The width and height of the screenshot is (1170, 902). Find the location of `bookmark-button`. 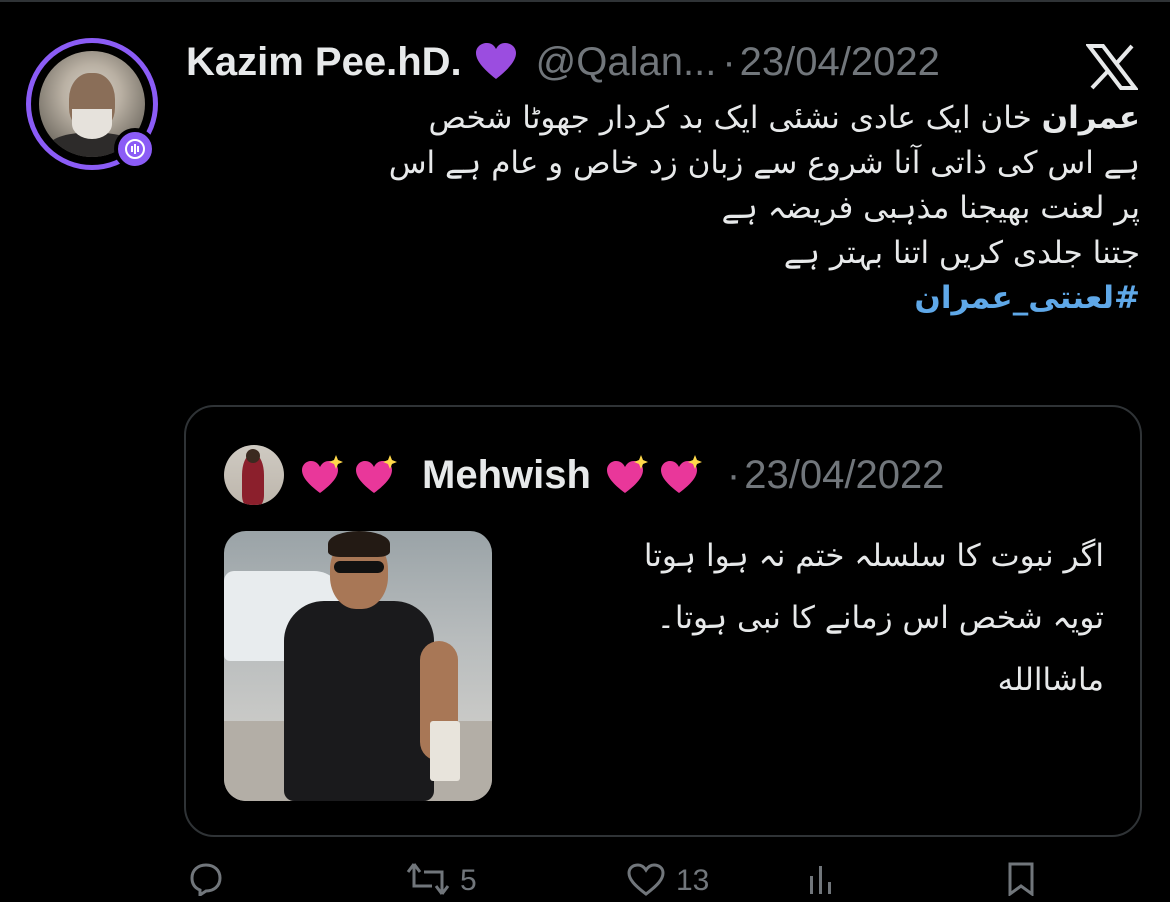

bookmark-button is located at coordinates (1021, 881).